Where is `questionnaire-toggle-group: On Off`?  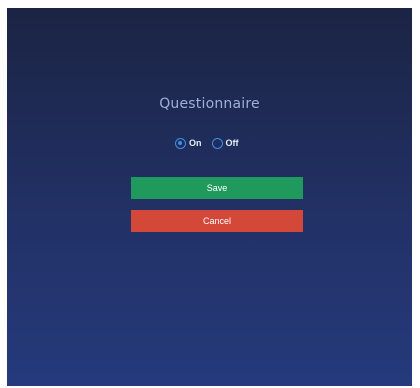 questionnaire-toggle-group: On Off is located at coordinates (212, 143).